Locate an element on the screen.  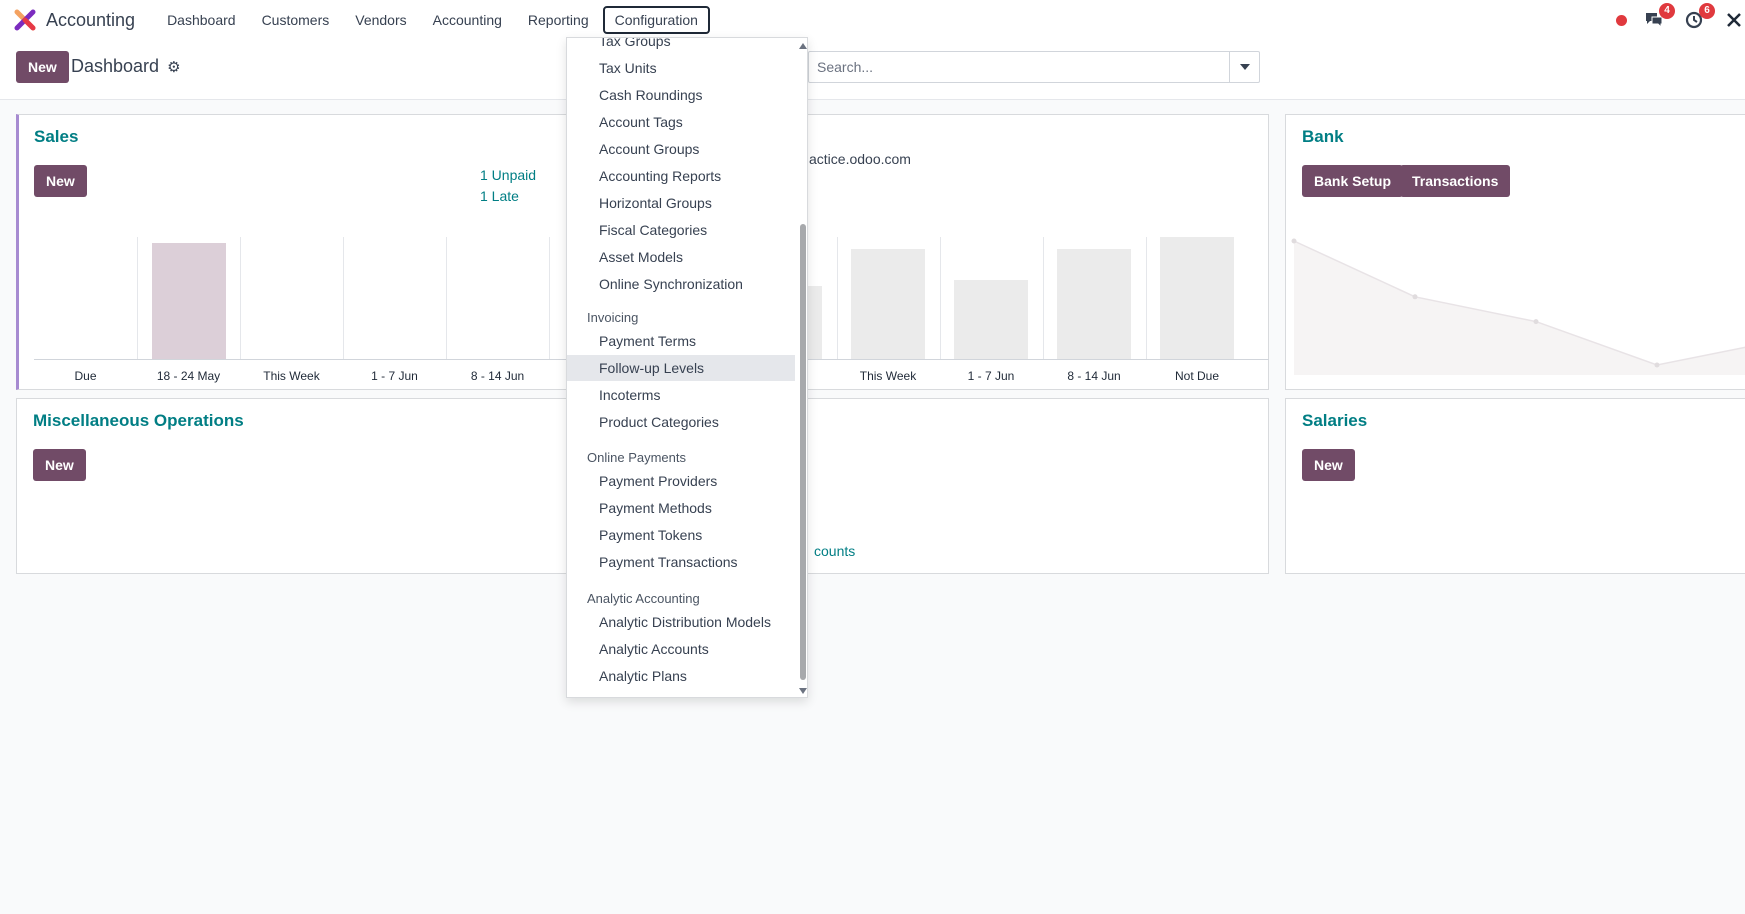
purchase-bar-not-due is located at coordinates (1197, 298).